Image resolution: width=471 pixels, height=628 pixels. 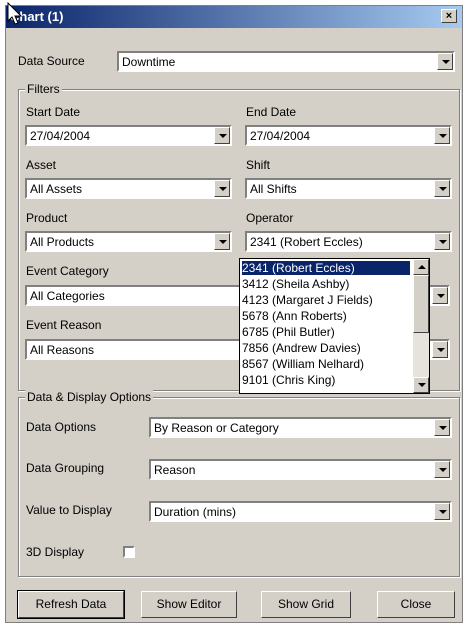 What do you see at coordinates (67, 296) in the screenshot?
I see `event-category-value: All Categories` at bounding box center [67, 296].